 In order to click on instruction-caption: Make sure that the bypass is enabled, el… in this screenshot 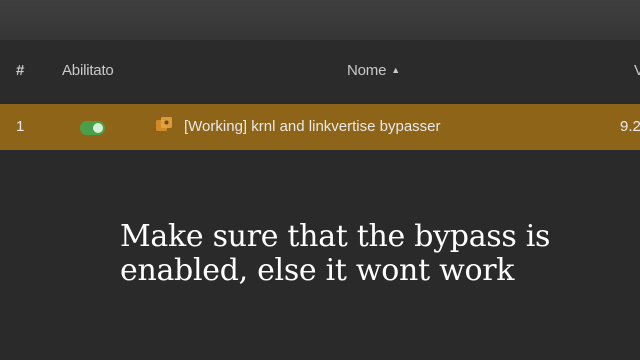, I will do `click(335, 253)`.